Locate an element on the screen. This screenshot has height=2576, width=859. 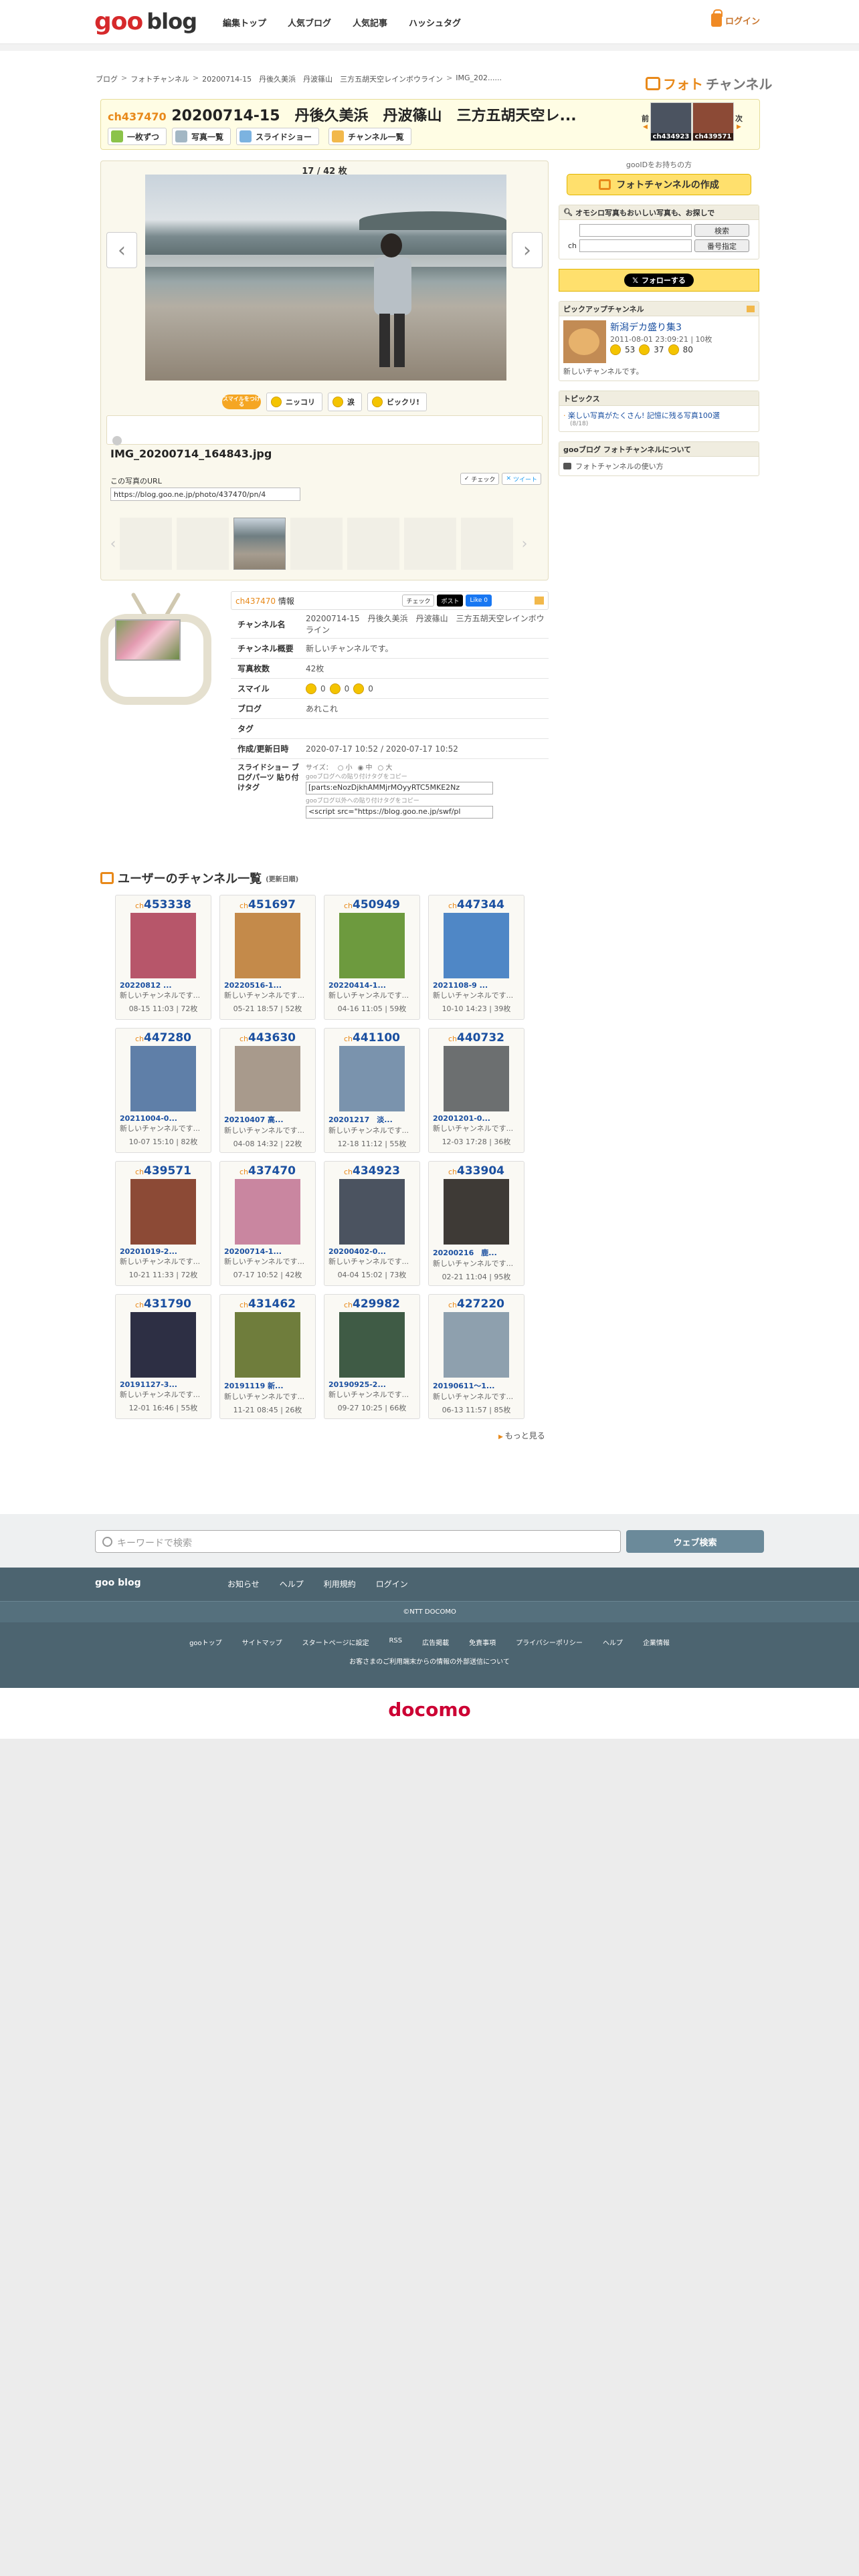
footer-link-help2: ヘルプ is located at coordinates (613, 1642).